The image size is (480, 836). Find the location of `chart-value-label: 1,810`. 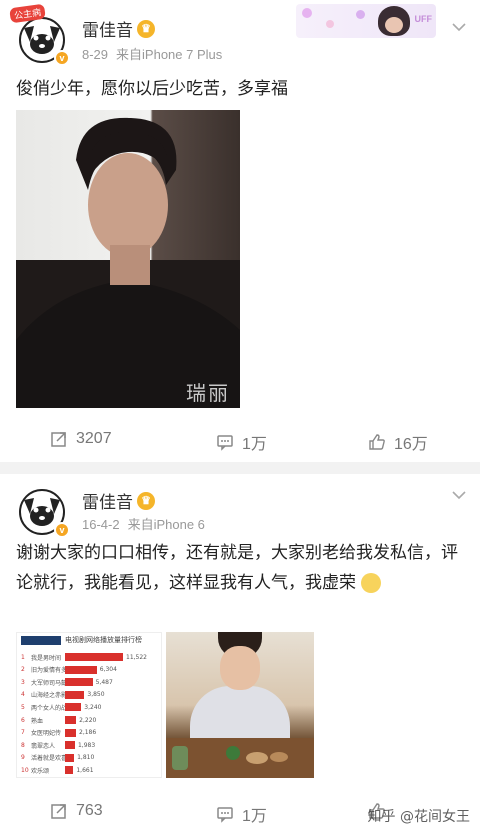

chart-value-label: 1,810 is located at coordinates (86, 758).